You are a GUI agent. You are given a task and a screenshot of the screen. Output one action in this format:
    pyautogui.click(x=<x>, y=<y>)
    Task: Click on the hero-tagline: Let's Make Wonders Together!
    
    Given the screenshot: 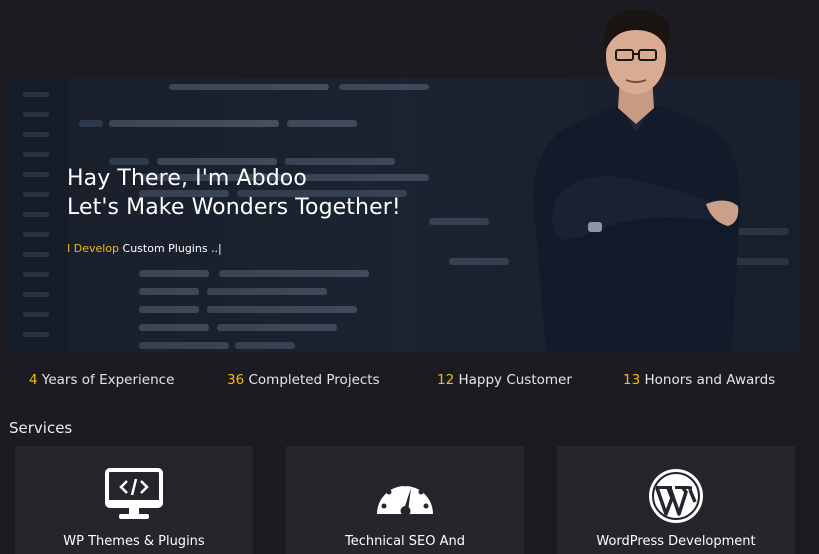 What is the action you would take?
    pyautogui.click(x=234, y=207)
    